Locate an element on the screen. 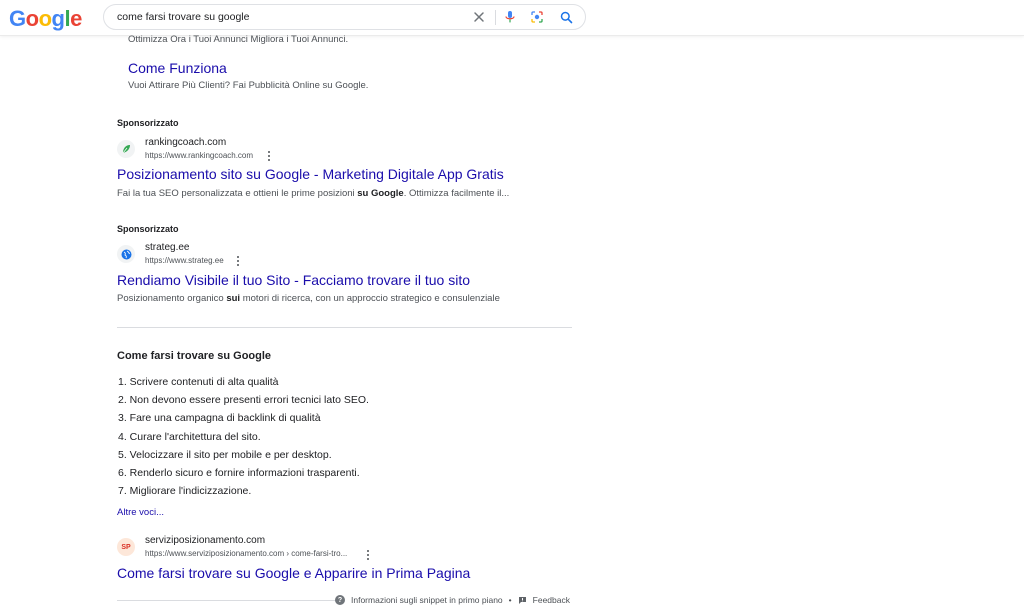  leaf-icon is located at coordinates (126, 149).